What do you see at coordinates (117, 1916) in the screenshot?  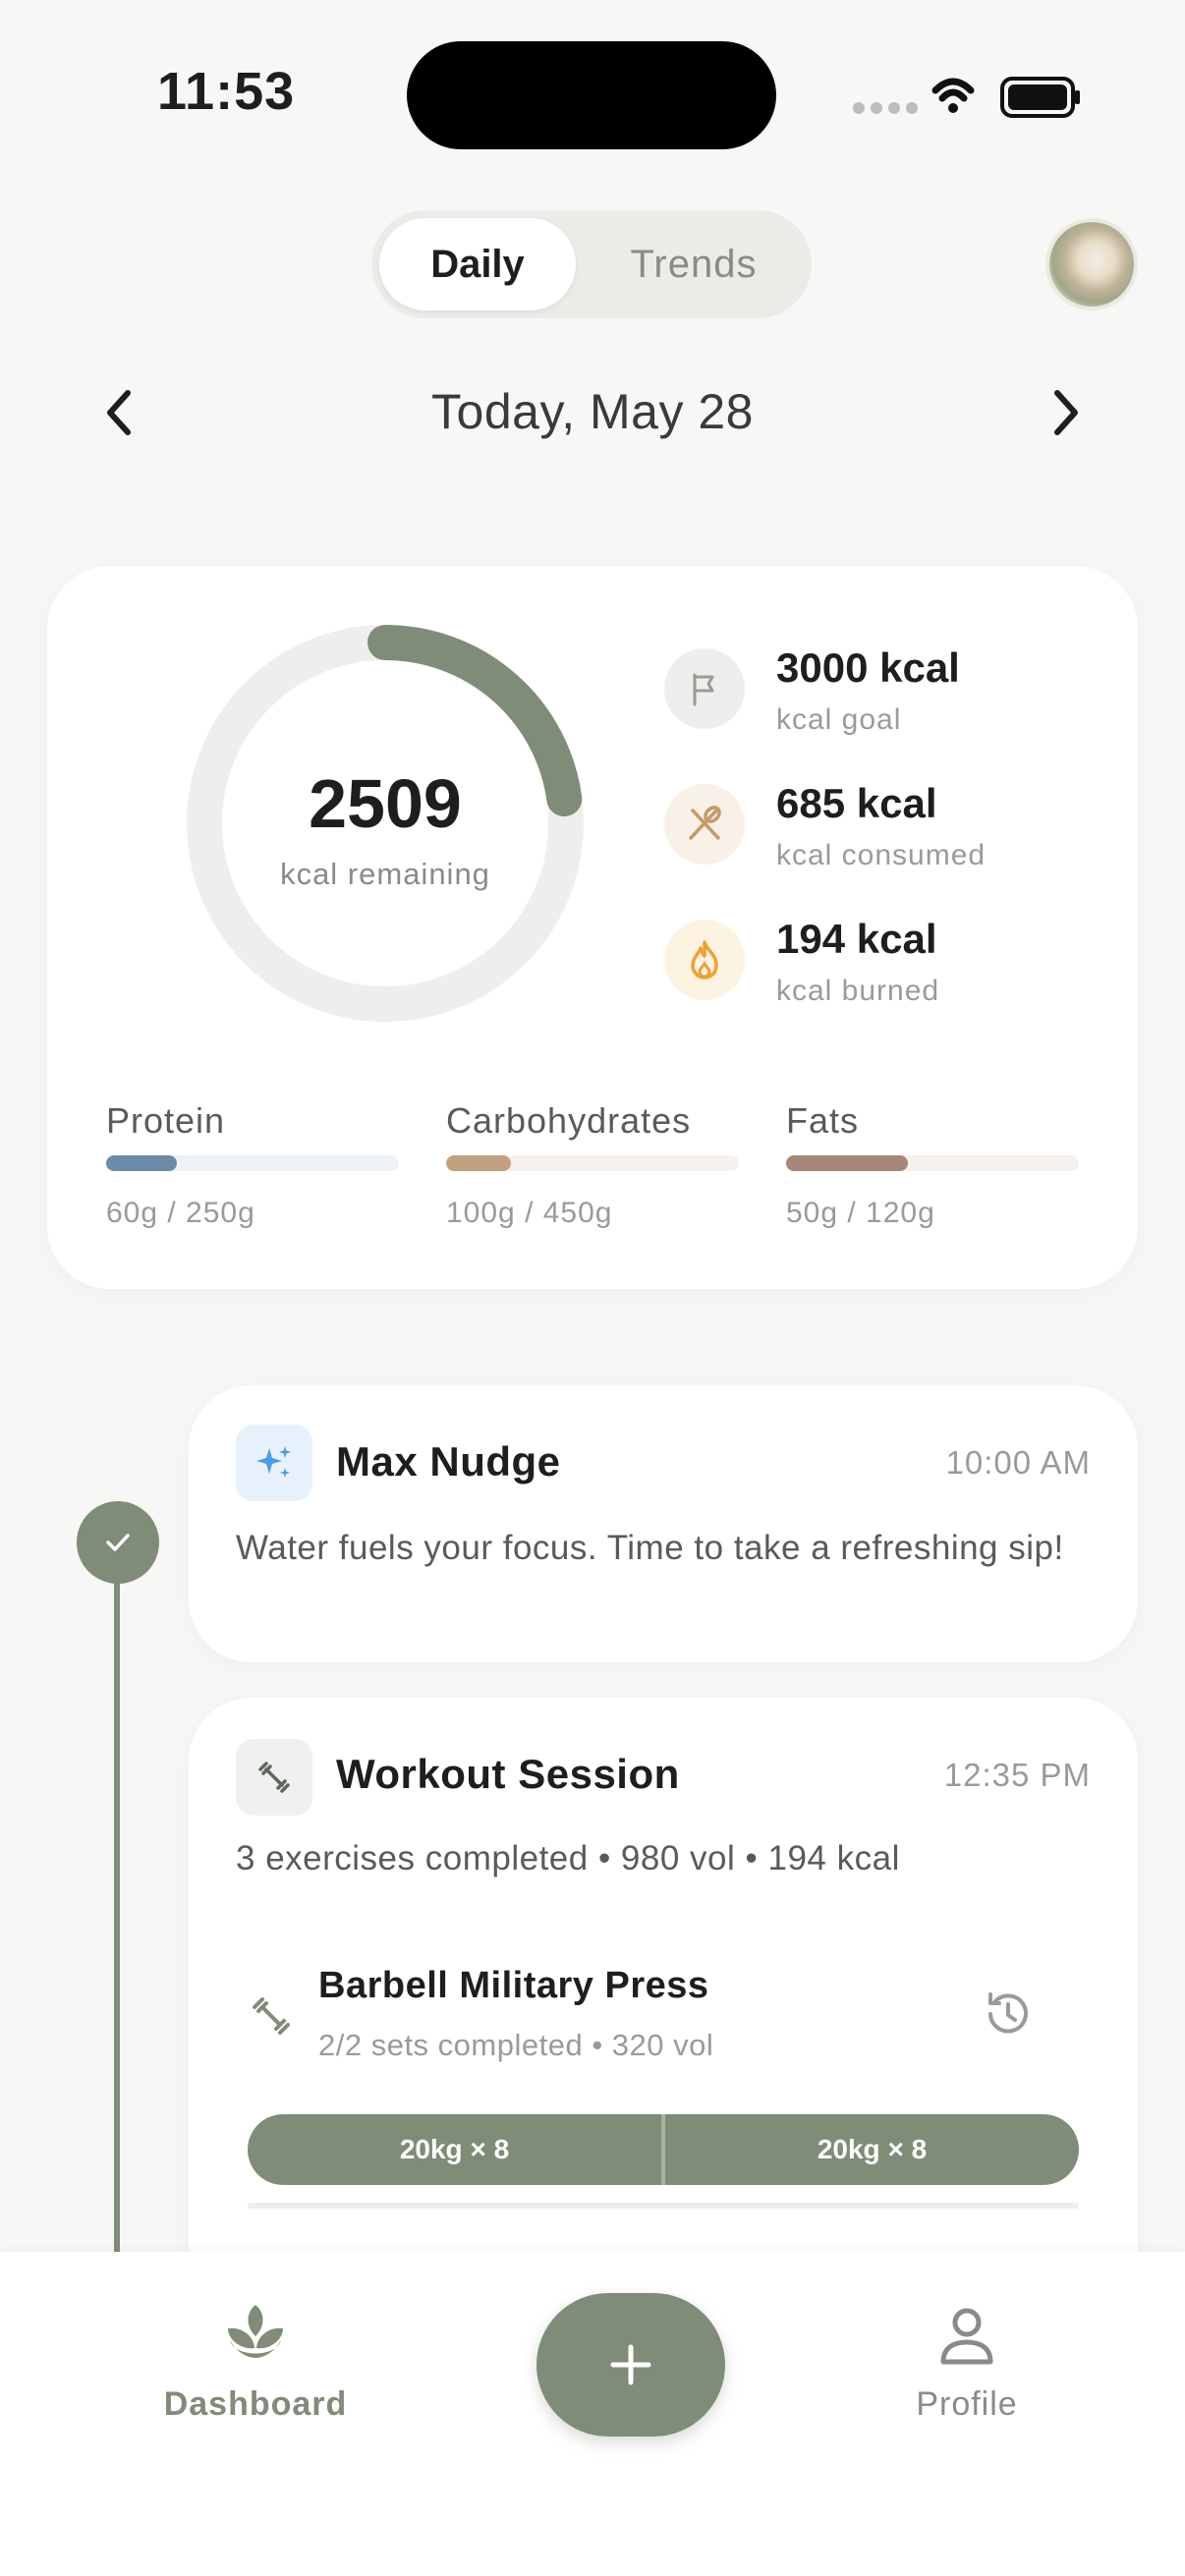 I see `timeline-line` at bounding box center [117, 1916].